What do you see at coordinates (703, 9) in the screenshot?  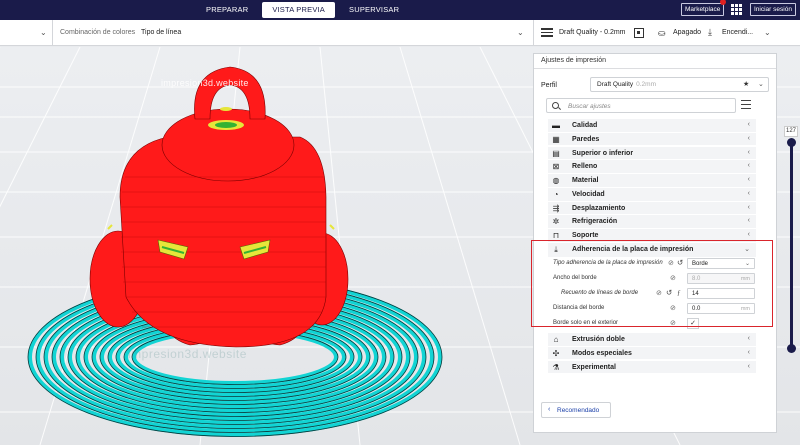 I see `marketplace-button: Marketplace` at bounding box center [703, 9].